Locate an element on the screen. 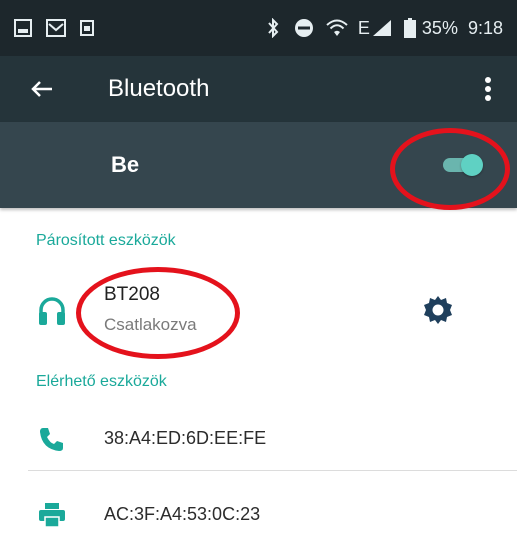  back-button is located at coordinates (42, 89).